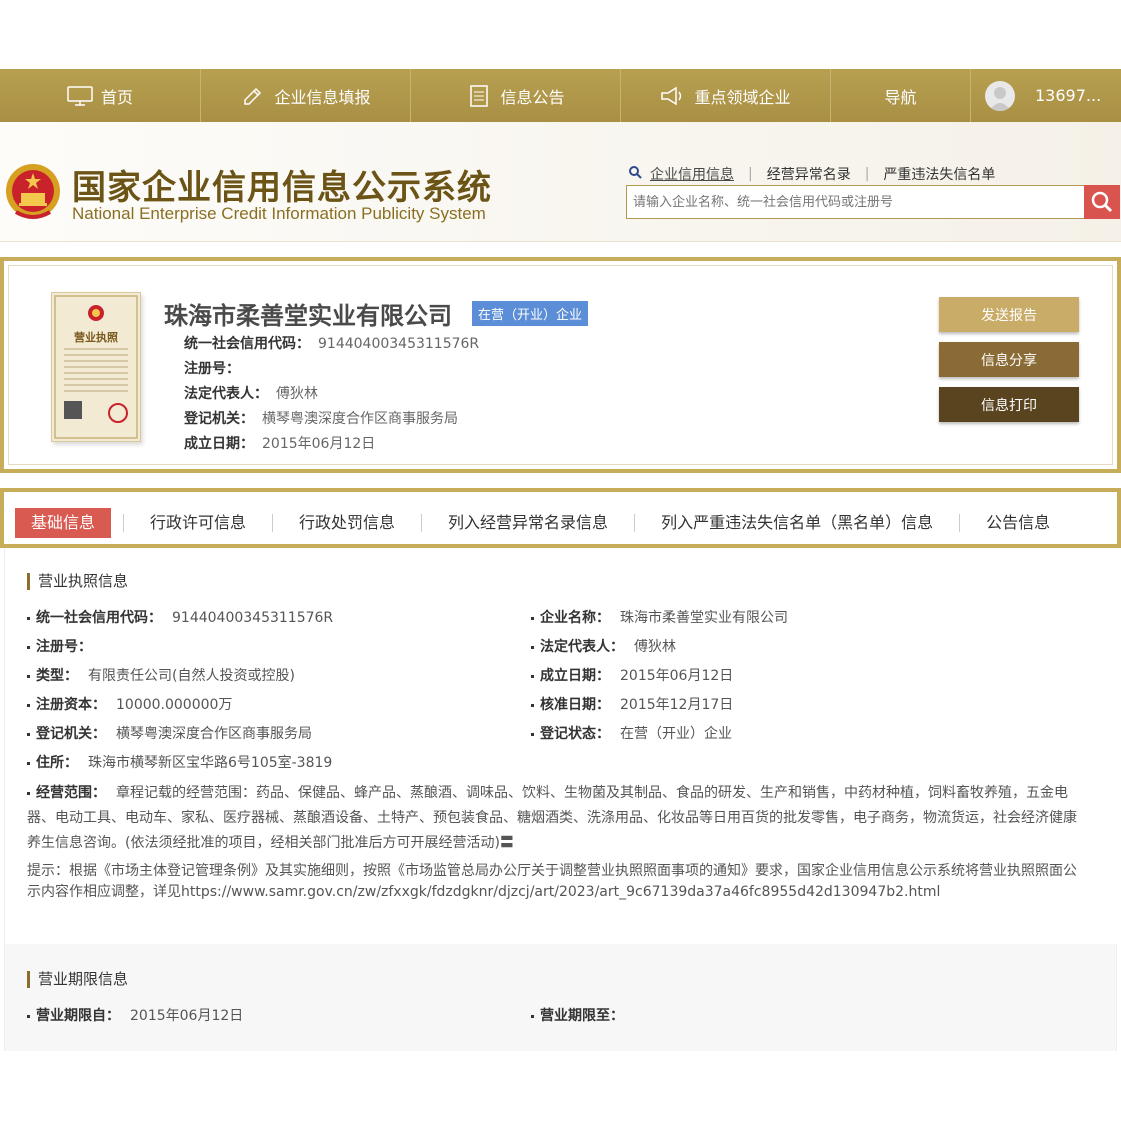  Describe the element at coordinates (528, 523) in the screenshot. I see `tab-abnormal-list: 列入经营异常名录信息` at that location.